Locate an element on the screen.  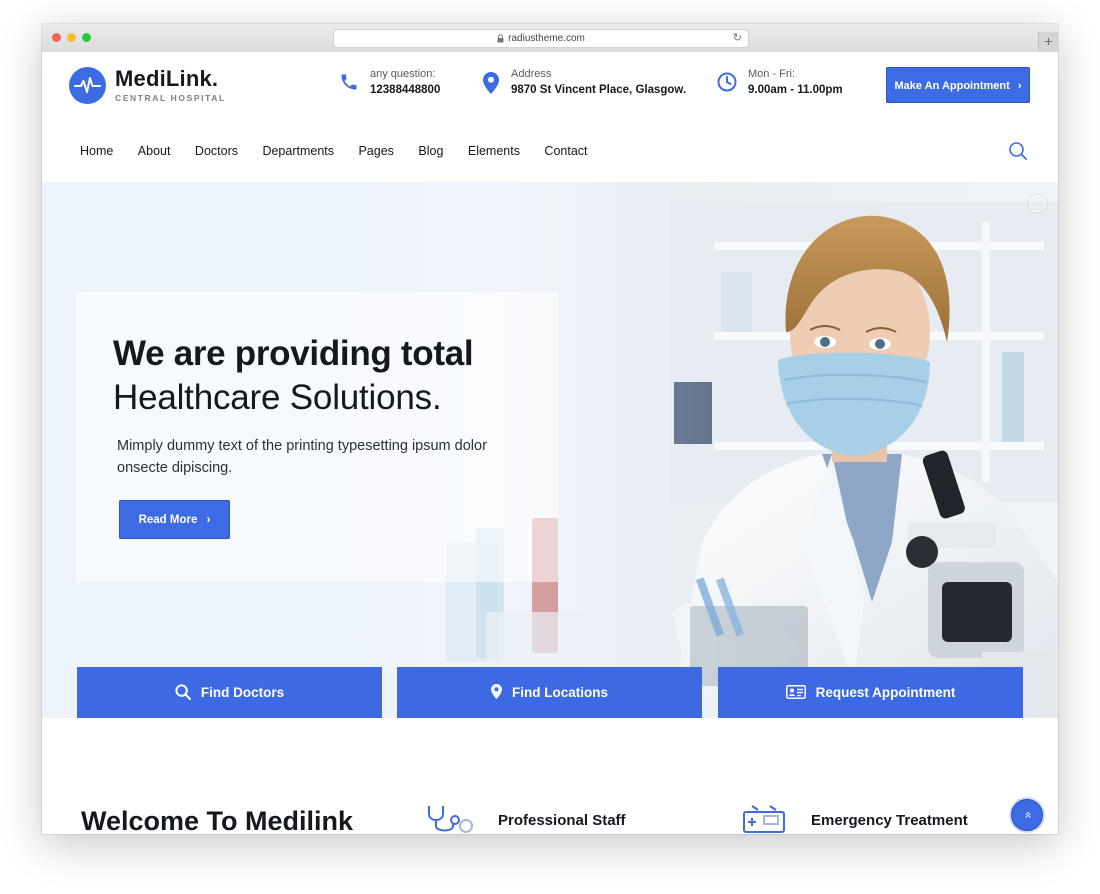
make-appointment-button: Make An Appointment › is located at coordinates (958, 85).